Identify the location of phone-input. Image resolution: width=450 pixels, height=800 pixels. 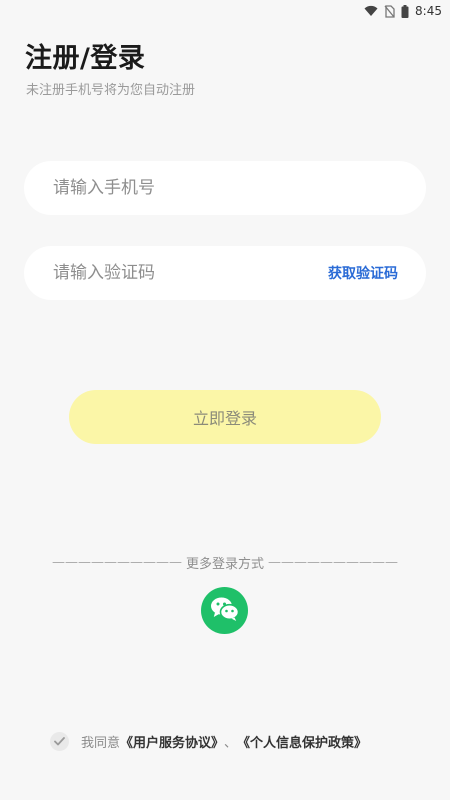
(225, 188).